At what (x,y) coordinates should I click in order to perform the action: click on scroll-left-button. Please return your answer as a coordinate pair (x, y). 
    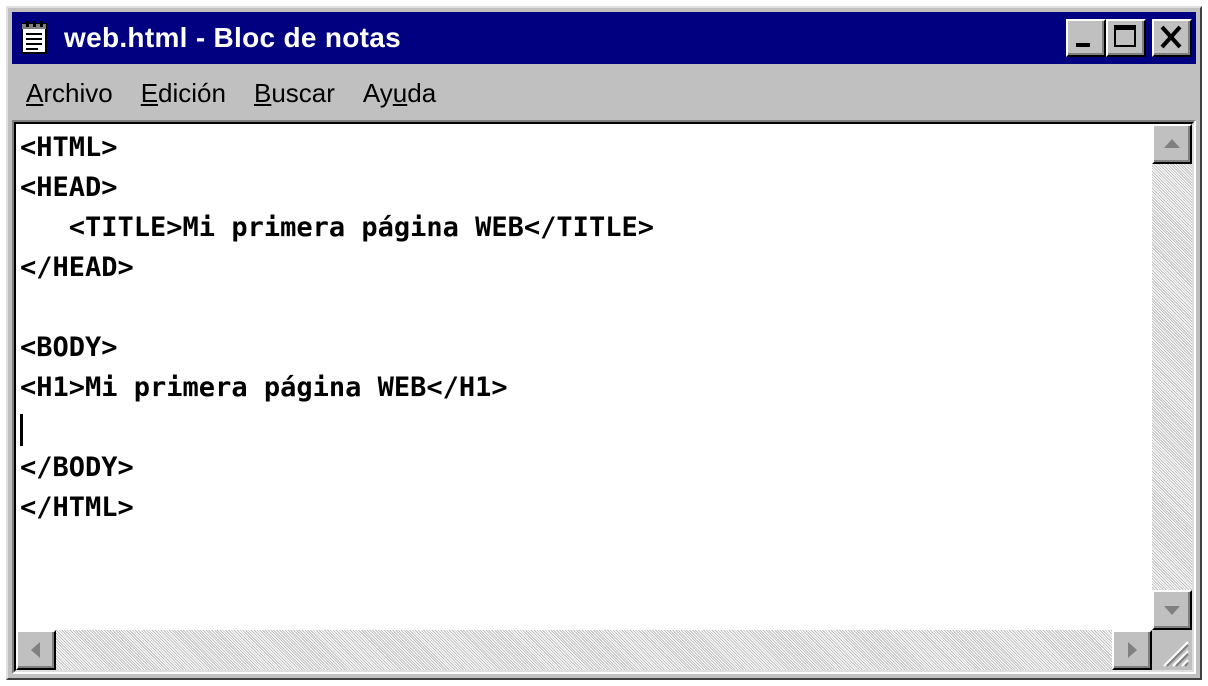
    Looking at the image, I should click on (36, 650).